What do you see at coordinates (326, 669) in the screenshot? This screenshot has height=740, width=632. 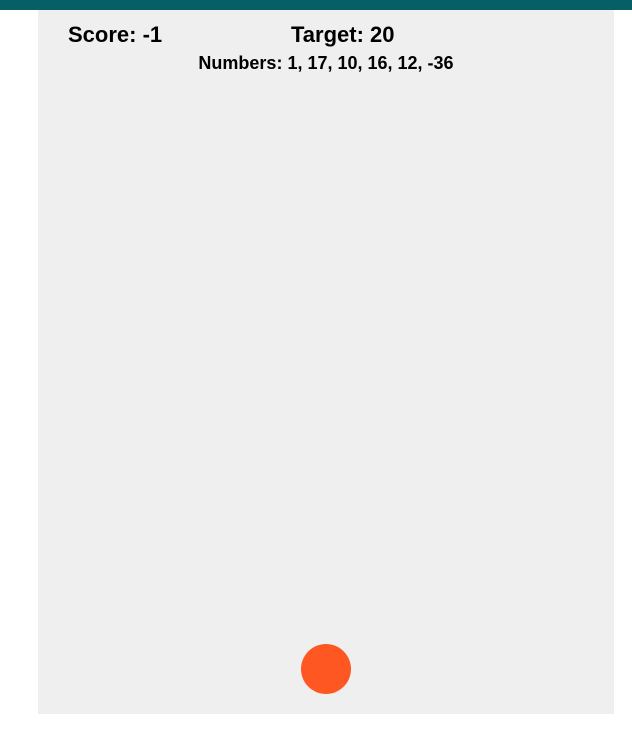 I see `player-ball` at bounding box center [326, 669].